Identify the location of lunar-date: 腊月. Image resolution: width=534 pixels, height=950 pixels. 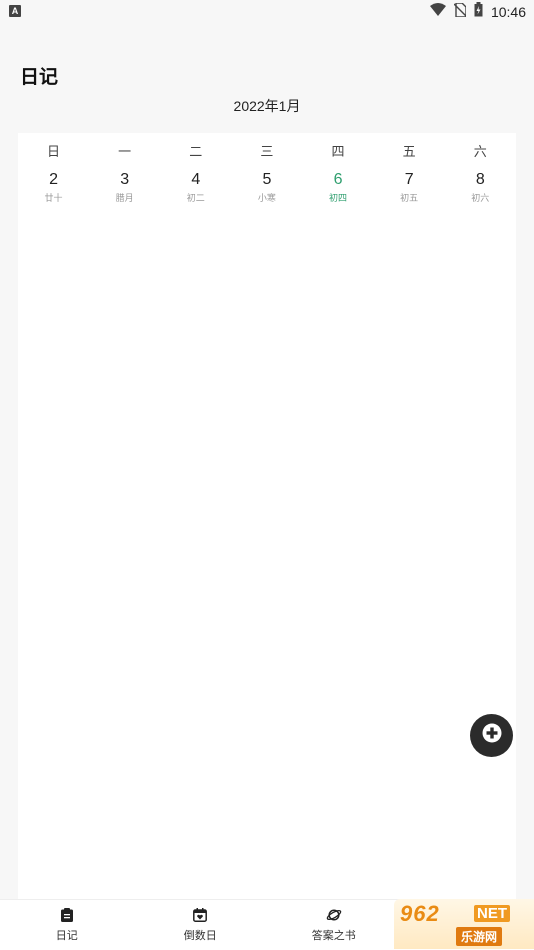
(124, 197).